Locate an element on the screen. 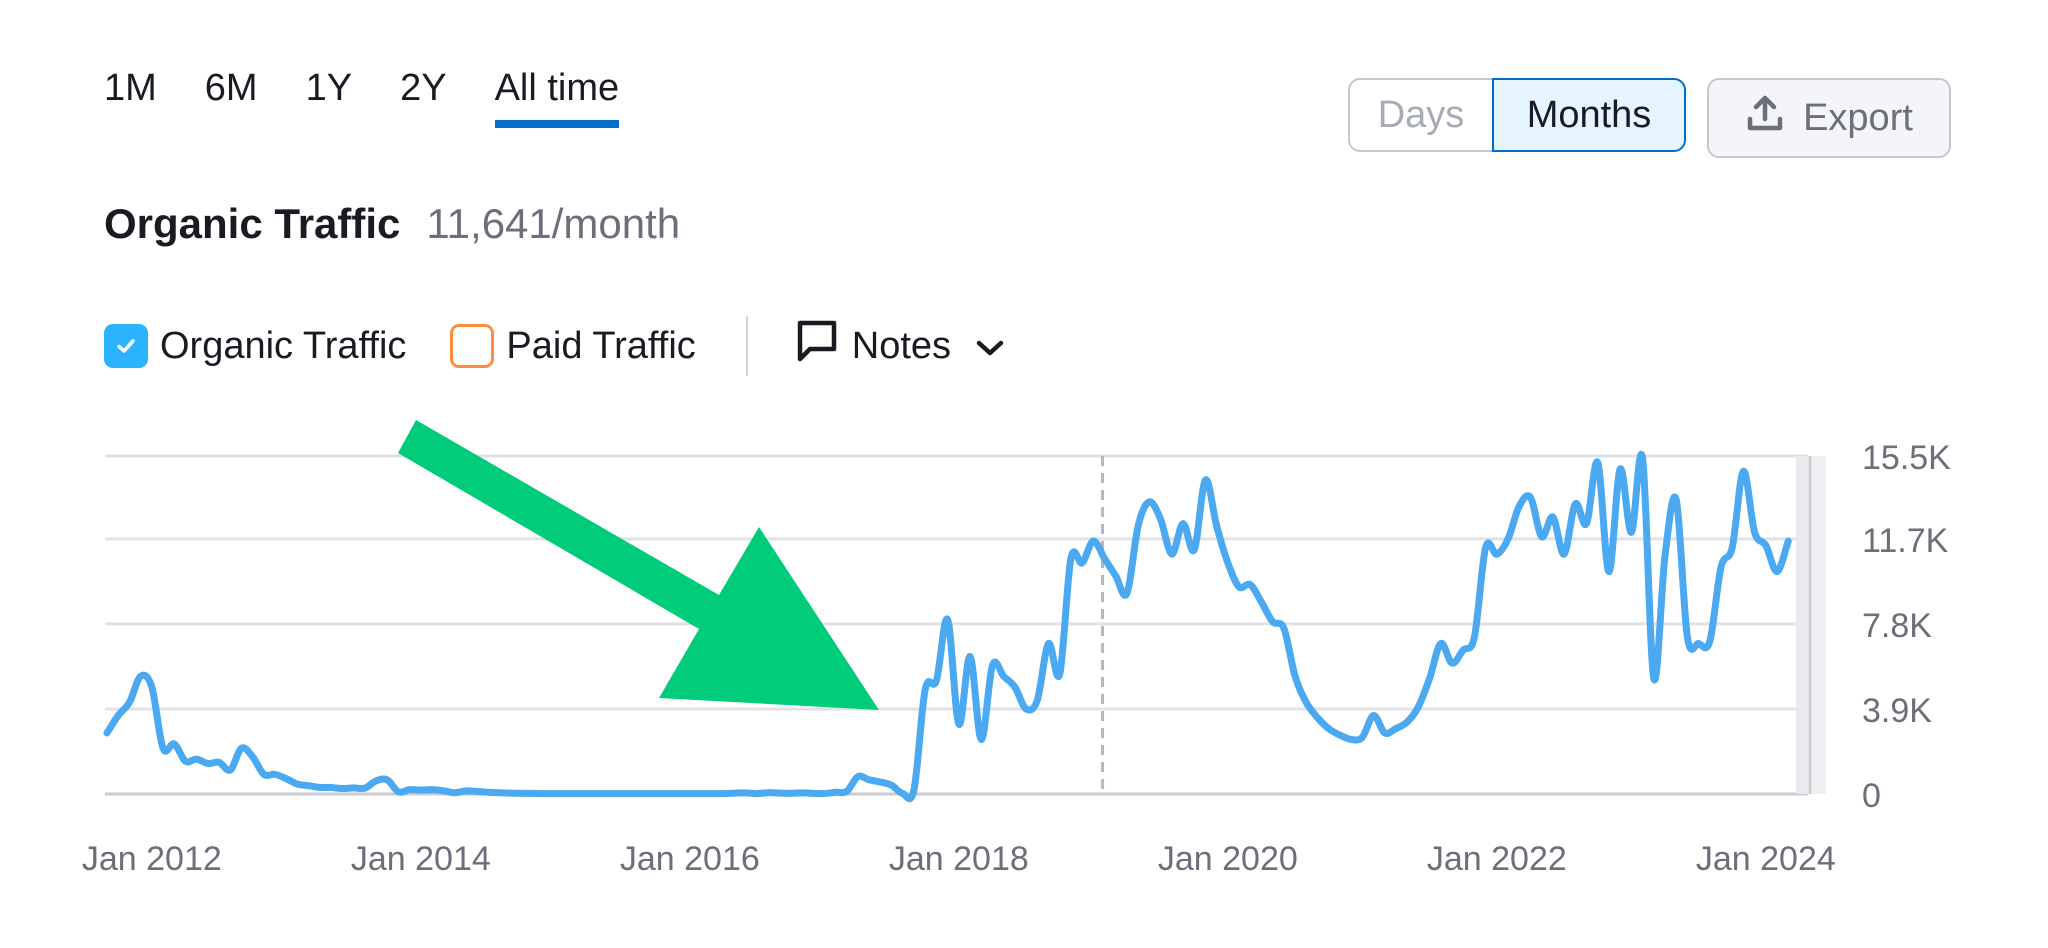  legend: Organic Traffic Paid Traffic Notes is located at coordinates (554, 346).